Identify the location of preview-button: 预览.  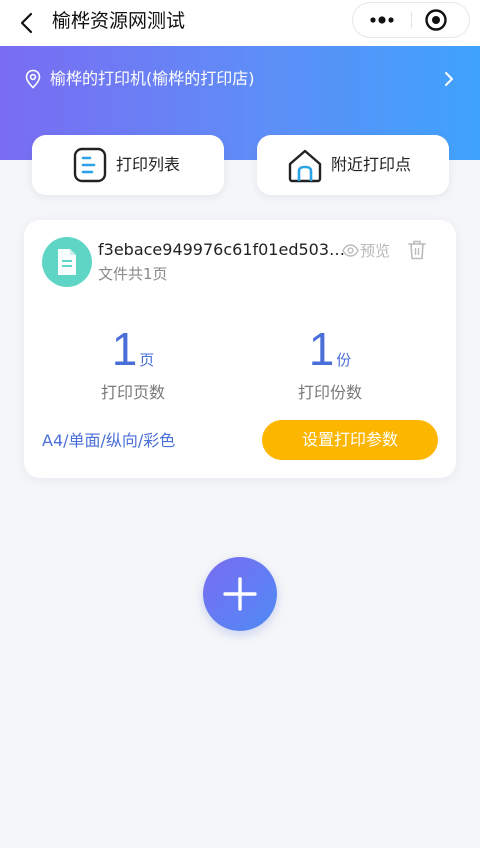
(369, 251).